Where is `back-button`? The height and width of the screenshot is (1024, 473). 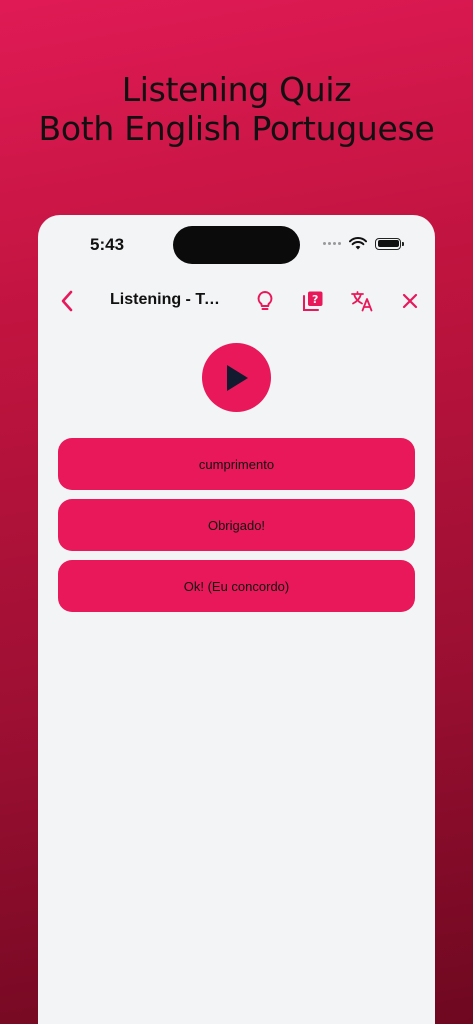
back-button is located at coordinates (67, 301).